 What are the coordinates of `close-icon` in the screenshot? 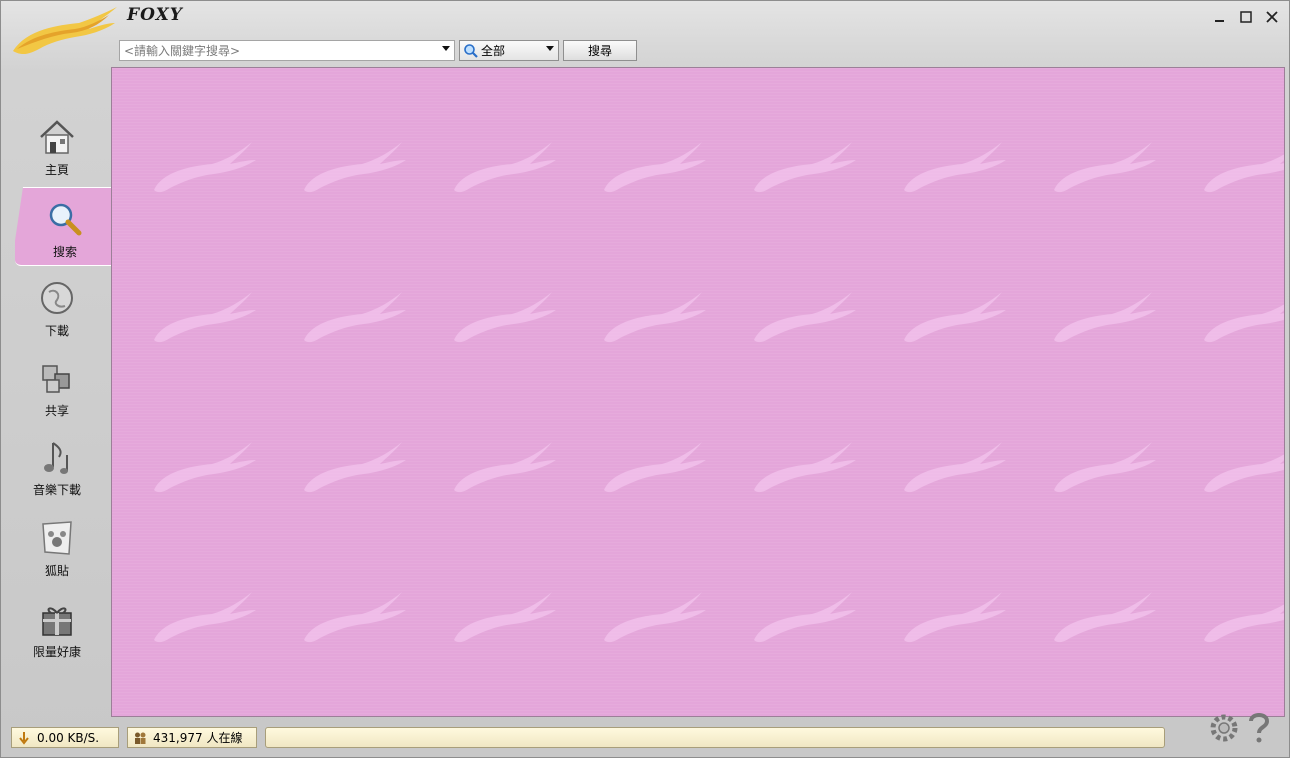 It's located at (1272, 17).